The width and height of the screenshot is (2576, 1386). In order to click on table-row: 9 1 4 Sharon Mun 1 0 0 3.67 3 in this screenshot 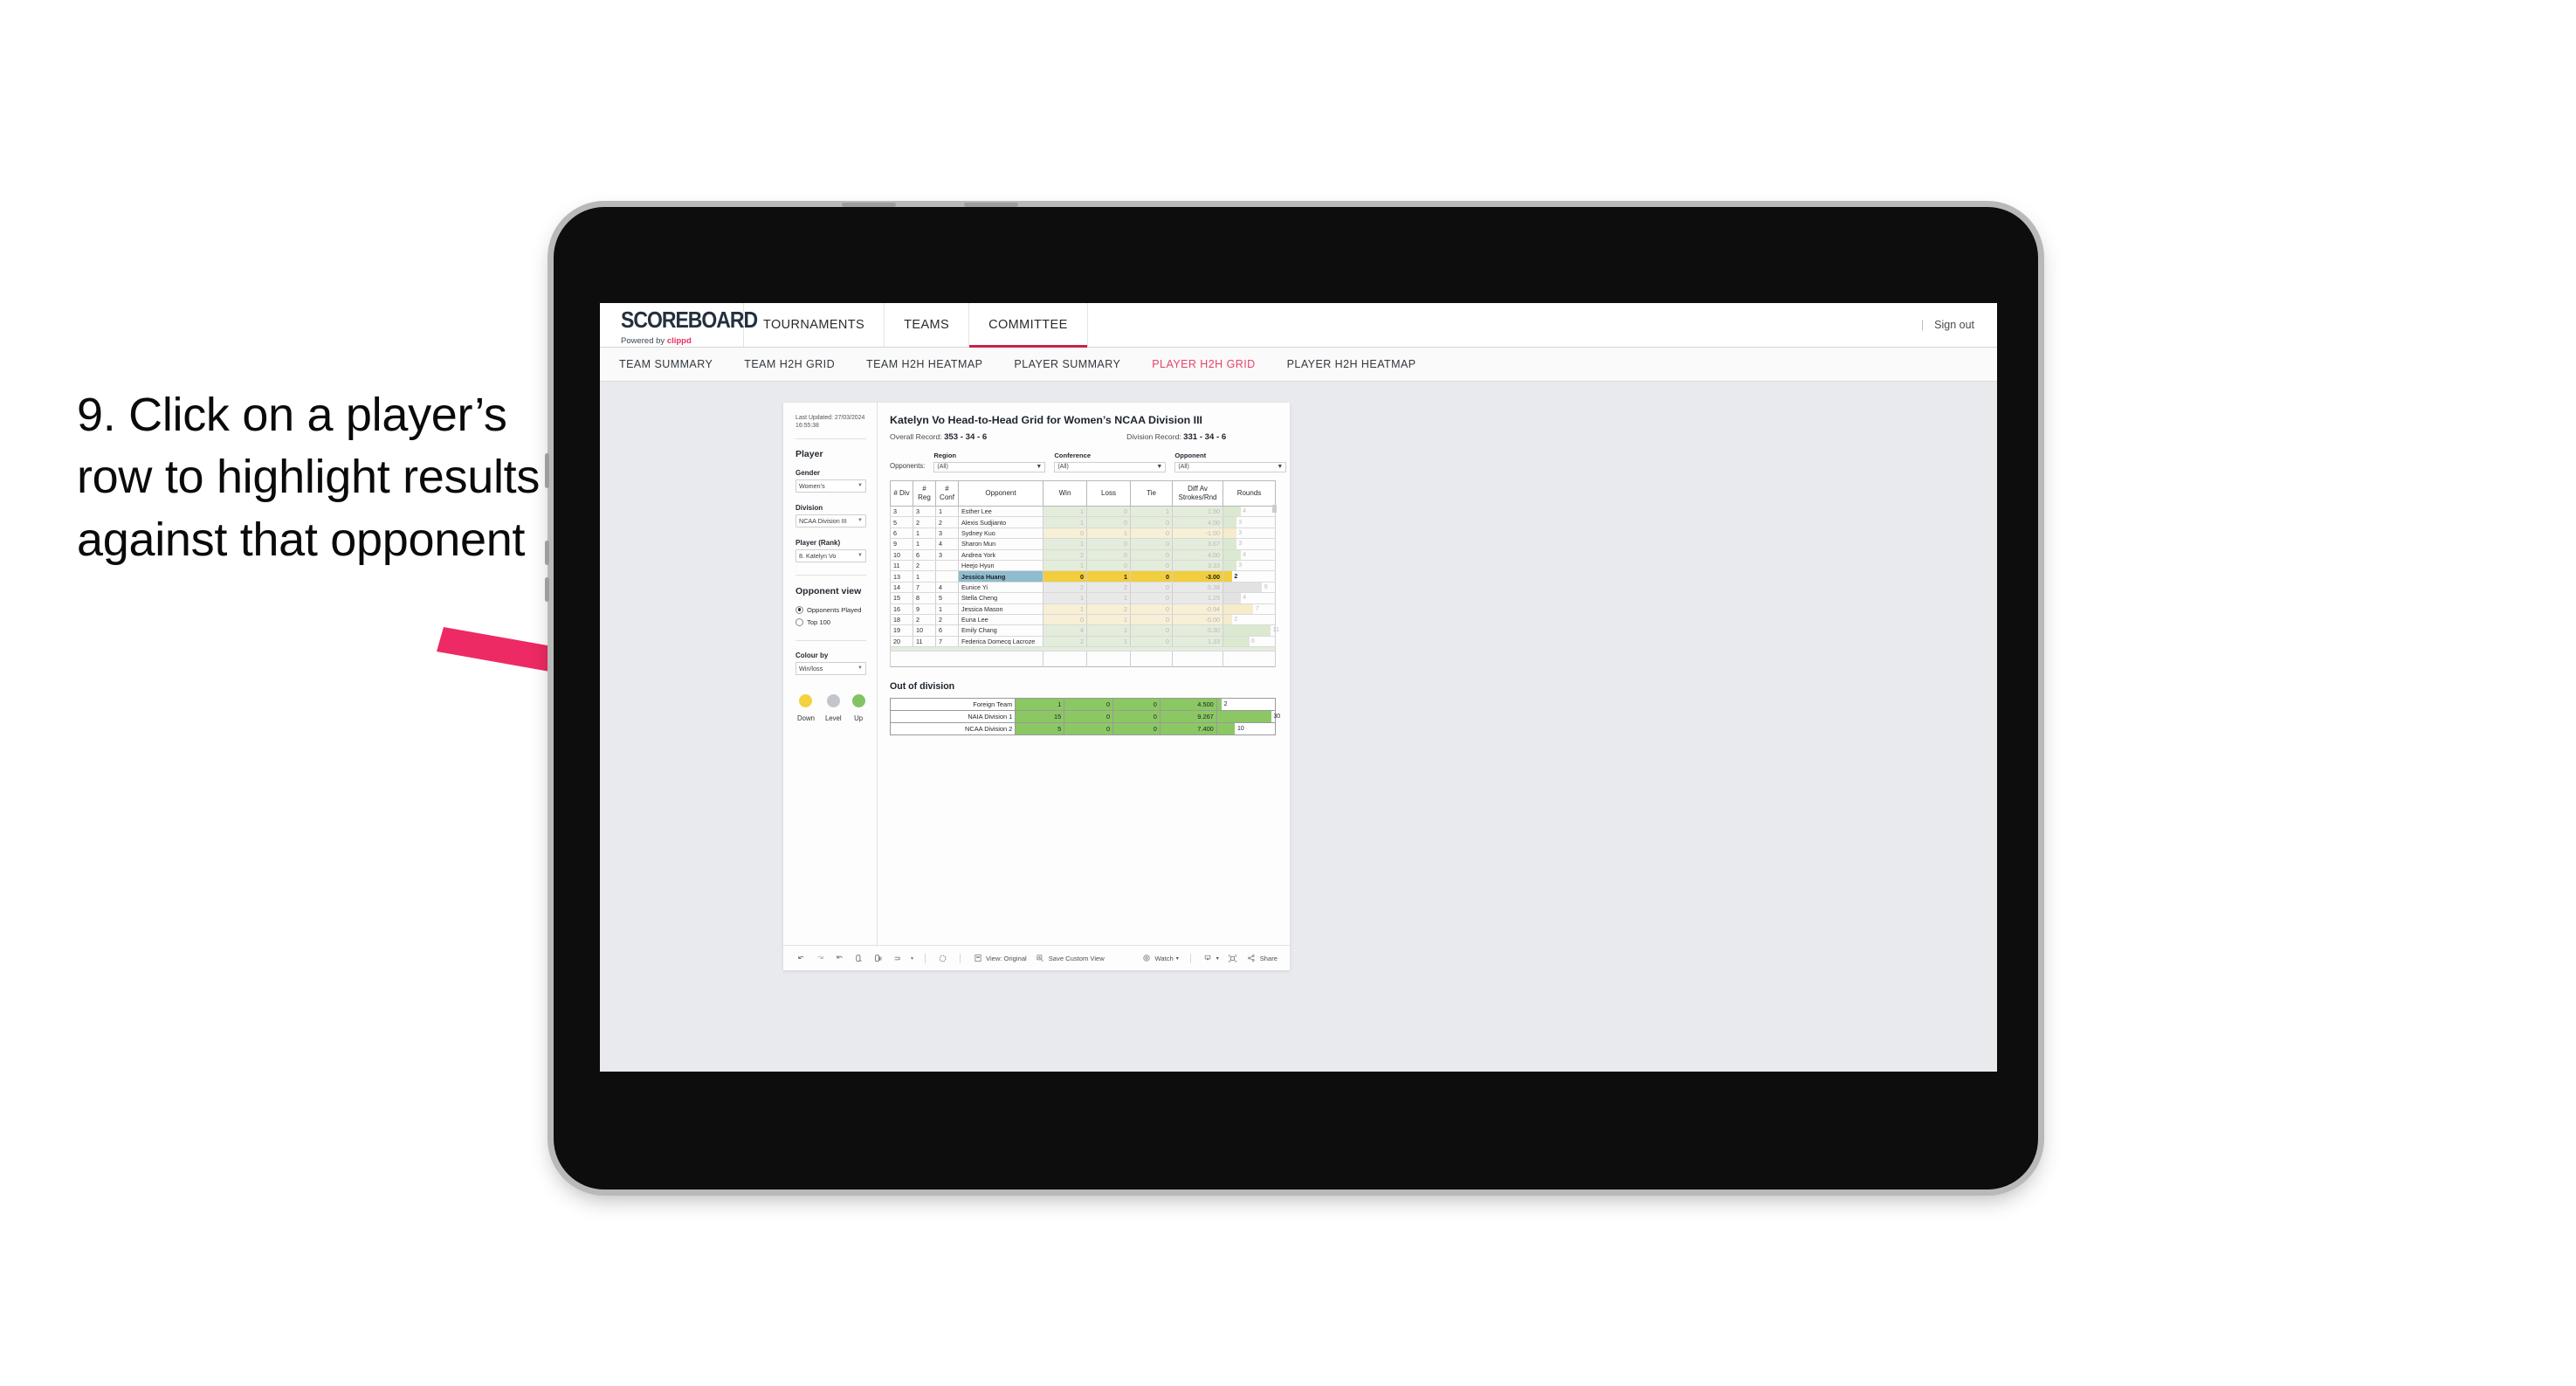, I will do `click(1083, 544)`.